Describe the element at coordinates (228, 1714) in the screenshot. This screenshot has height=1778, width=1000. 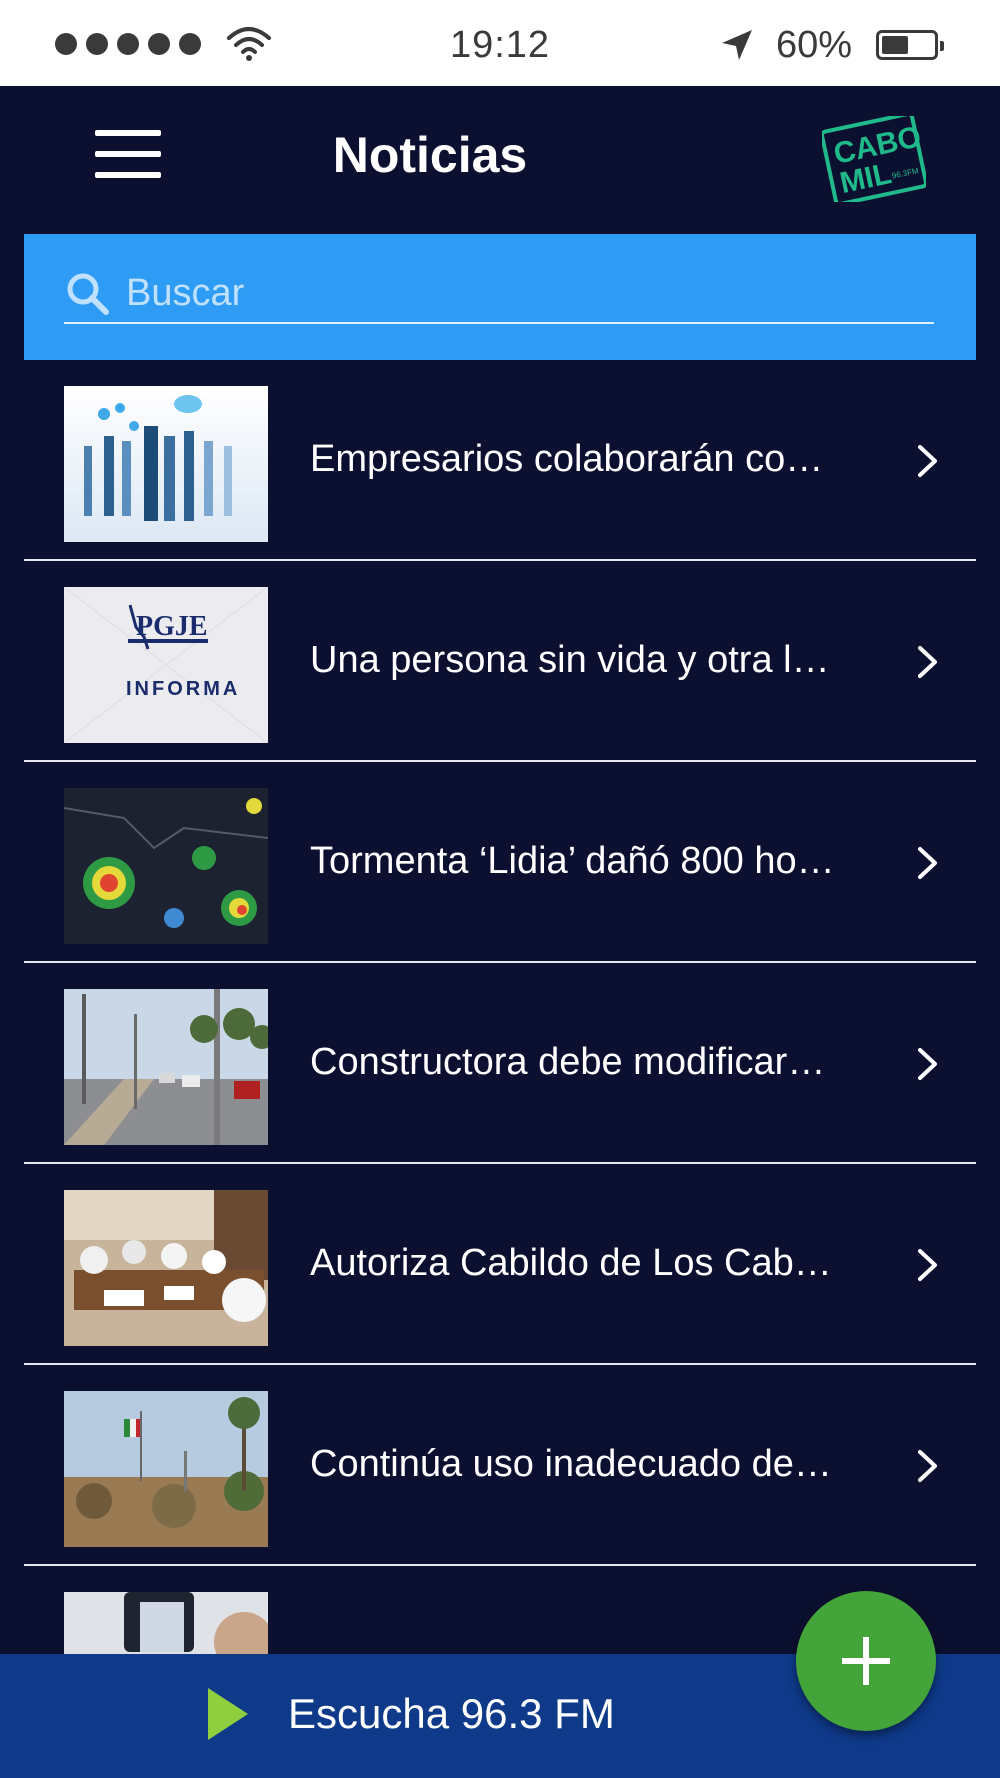
I see `play-icon` at that location.